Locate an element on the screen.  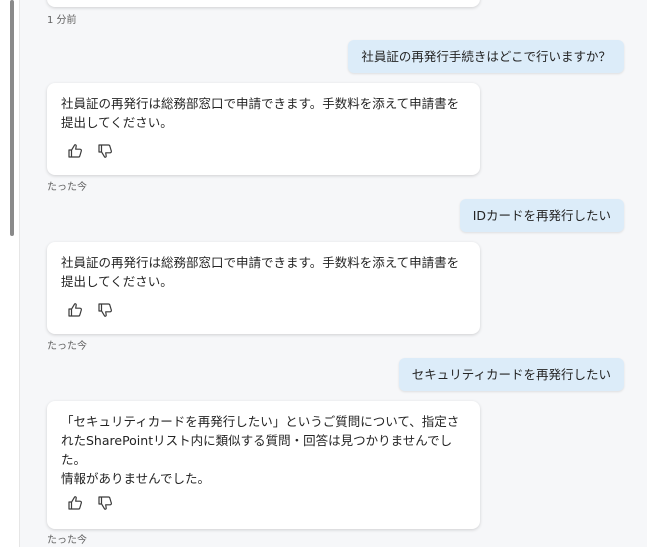
user-message-bubble: 社員証の再発行手続きはどこで行いますか？ is located at coordinates (486, 56).